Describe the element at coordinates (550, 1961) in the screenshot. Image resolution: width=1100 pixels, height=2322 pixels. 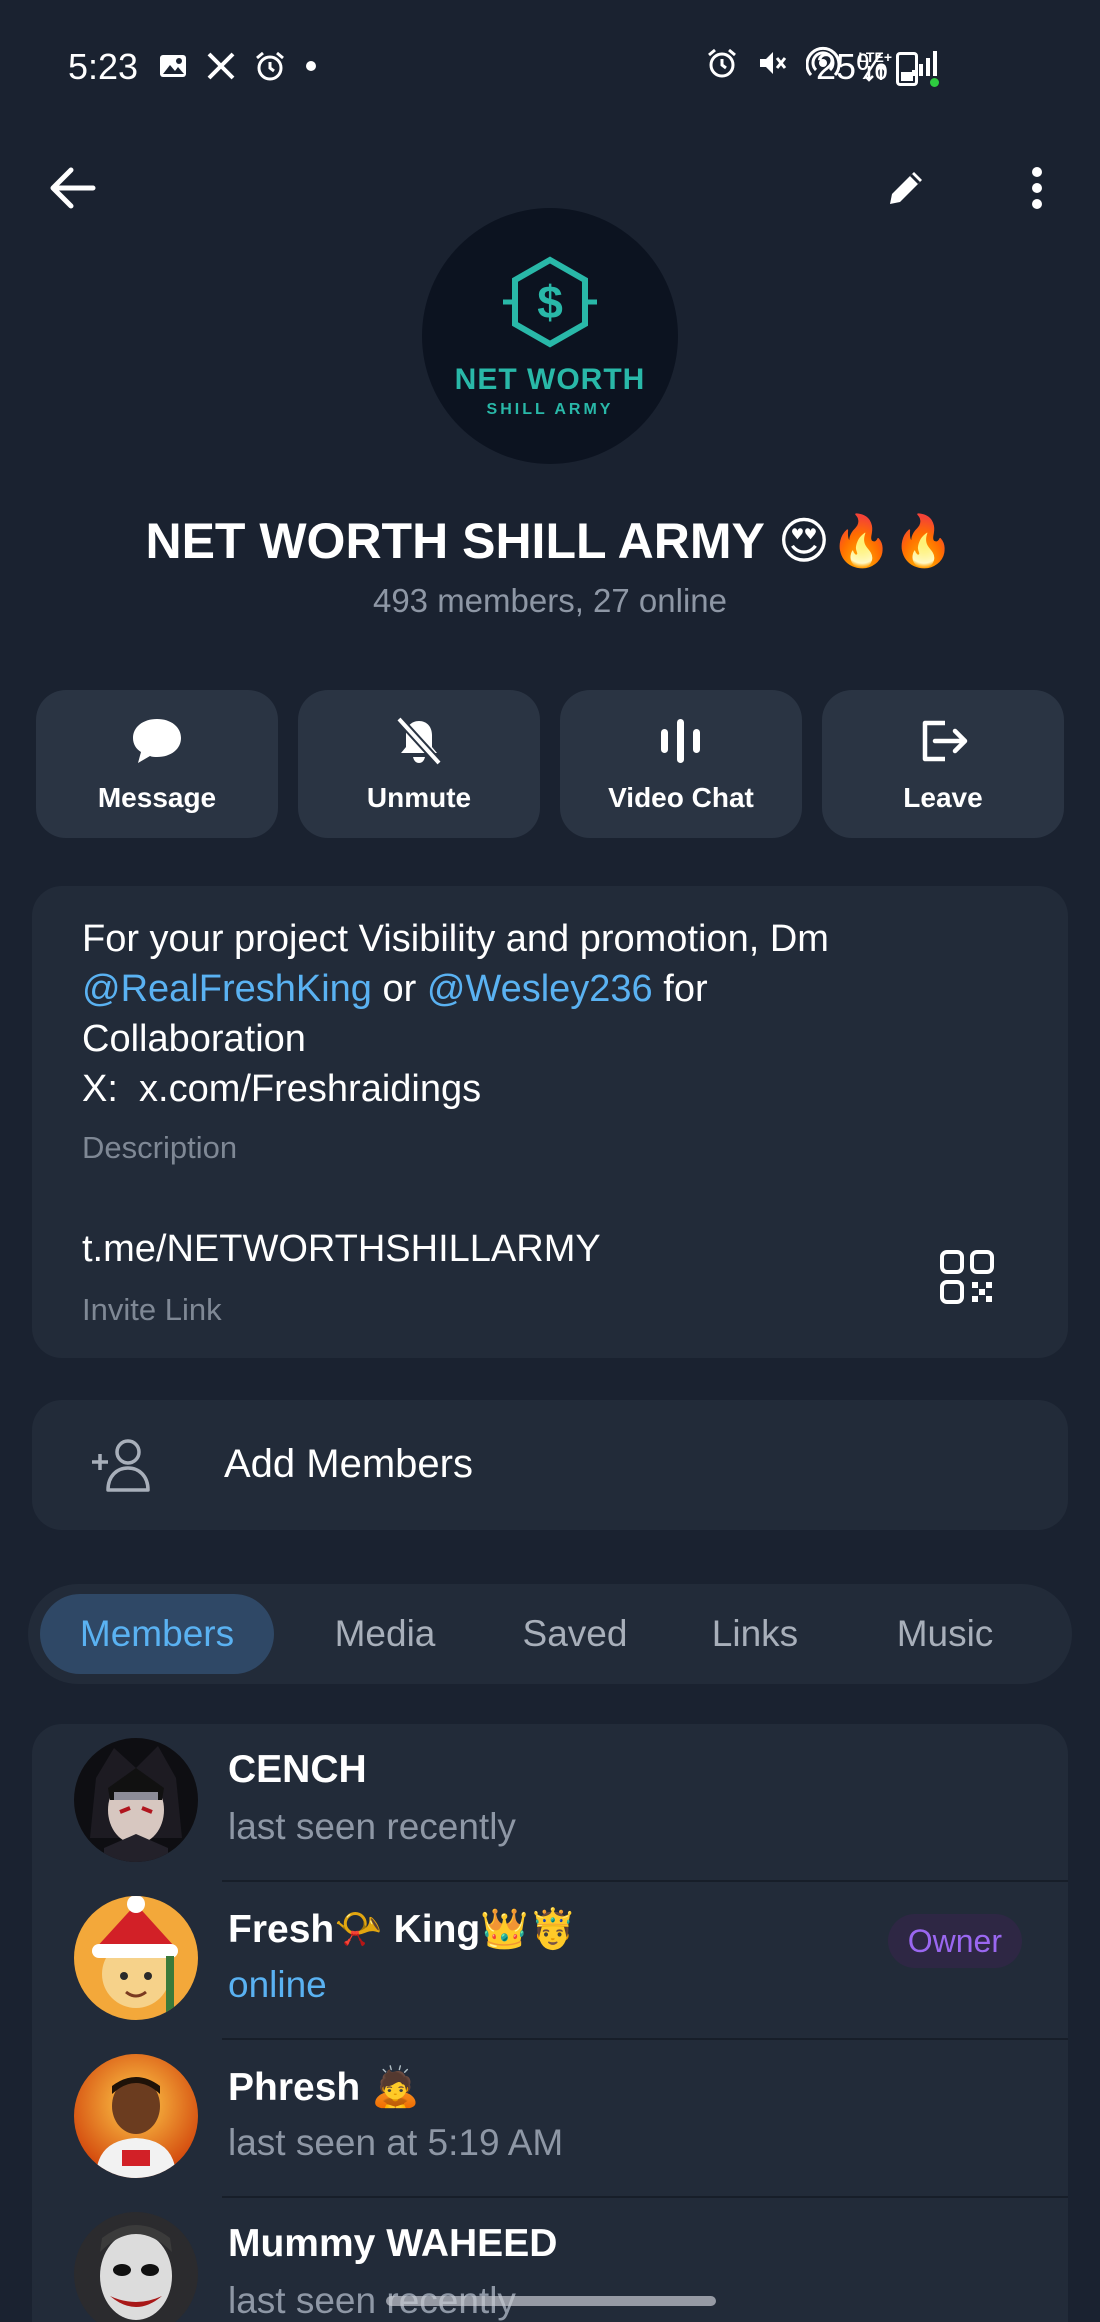
I see `member-row: Fresh📯 King👑🤴 online Owner` at that location.